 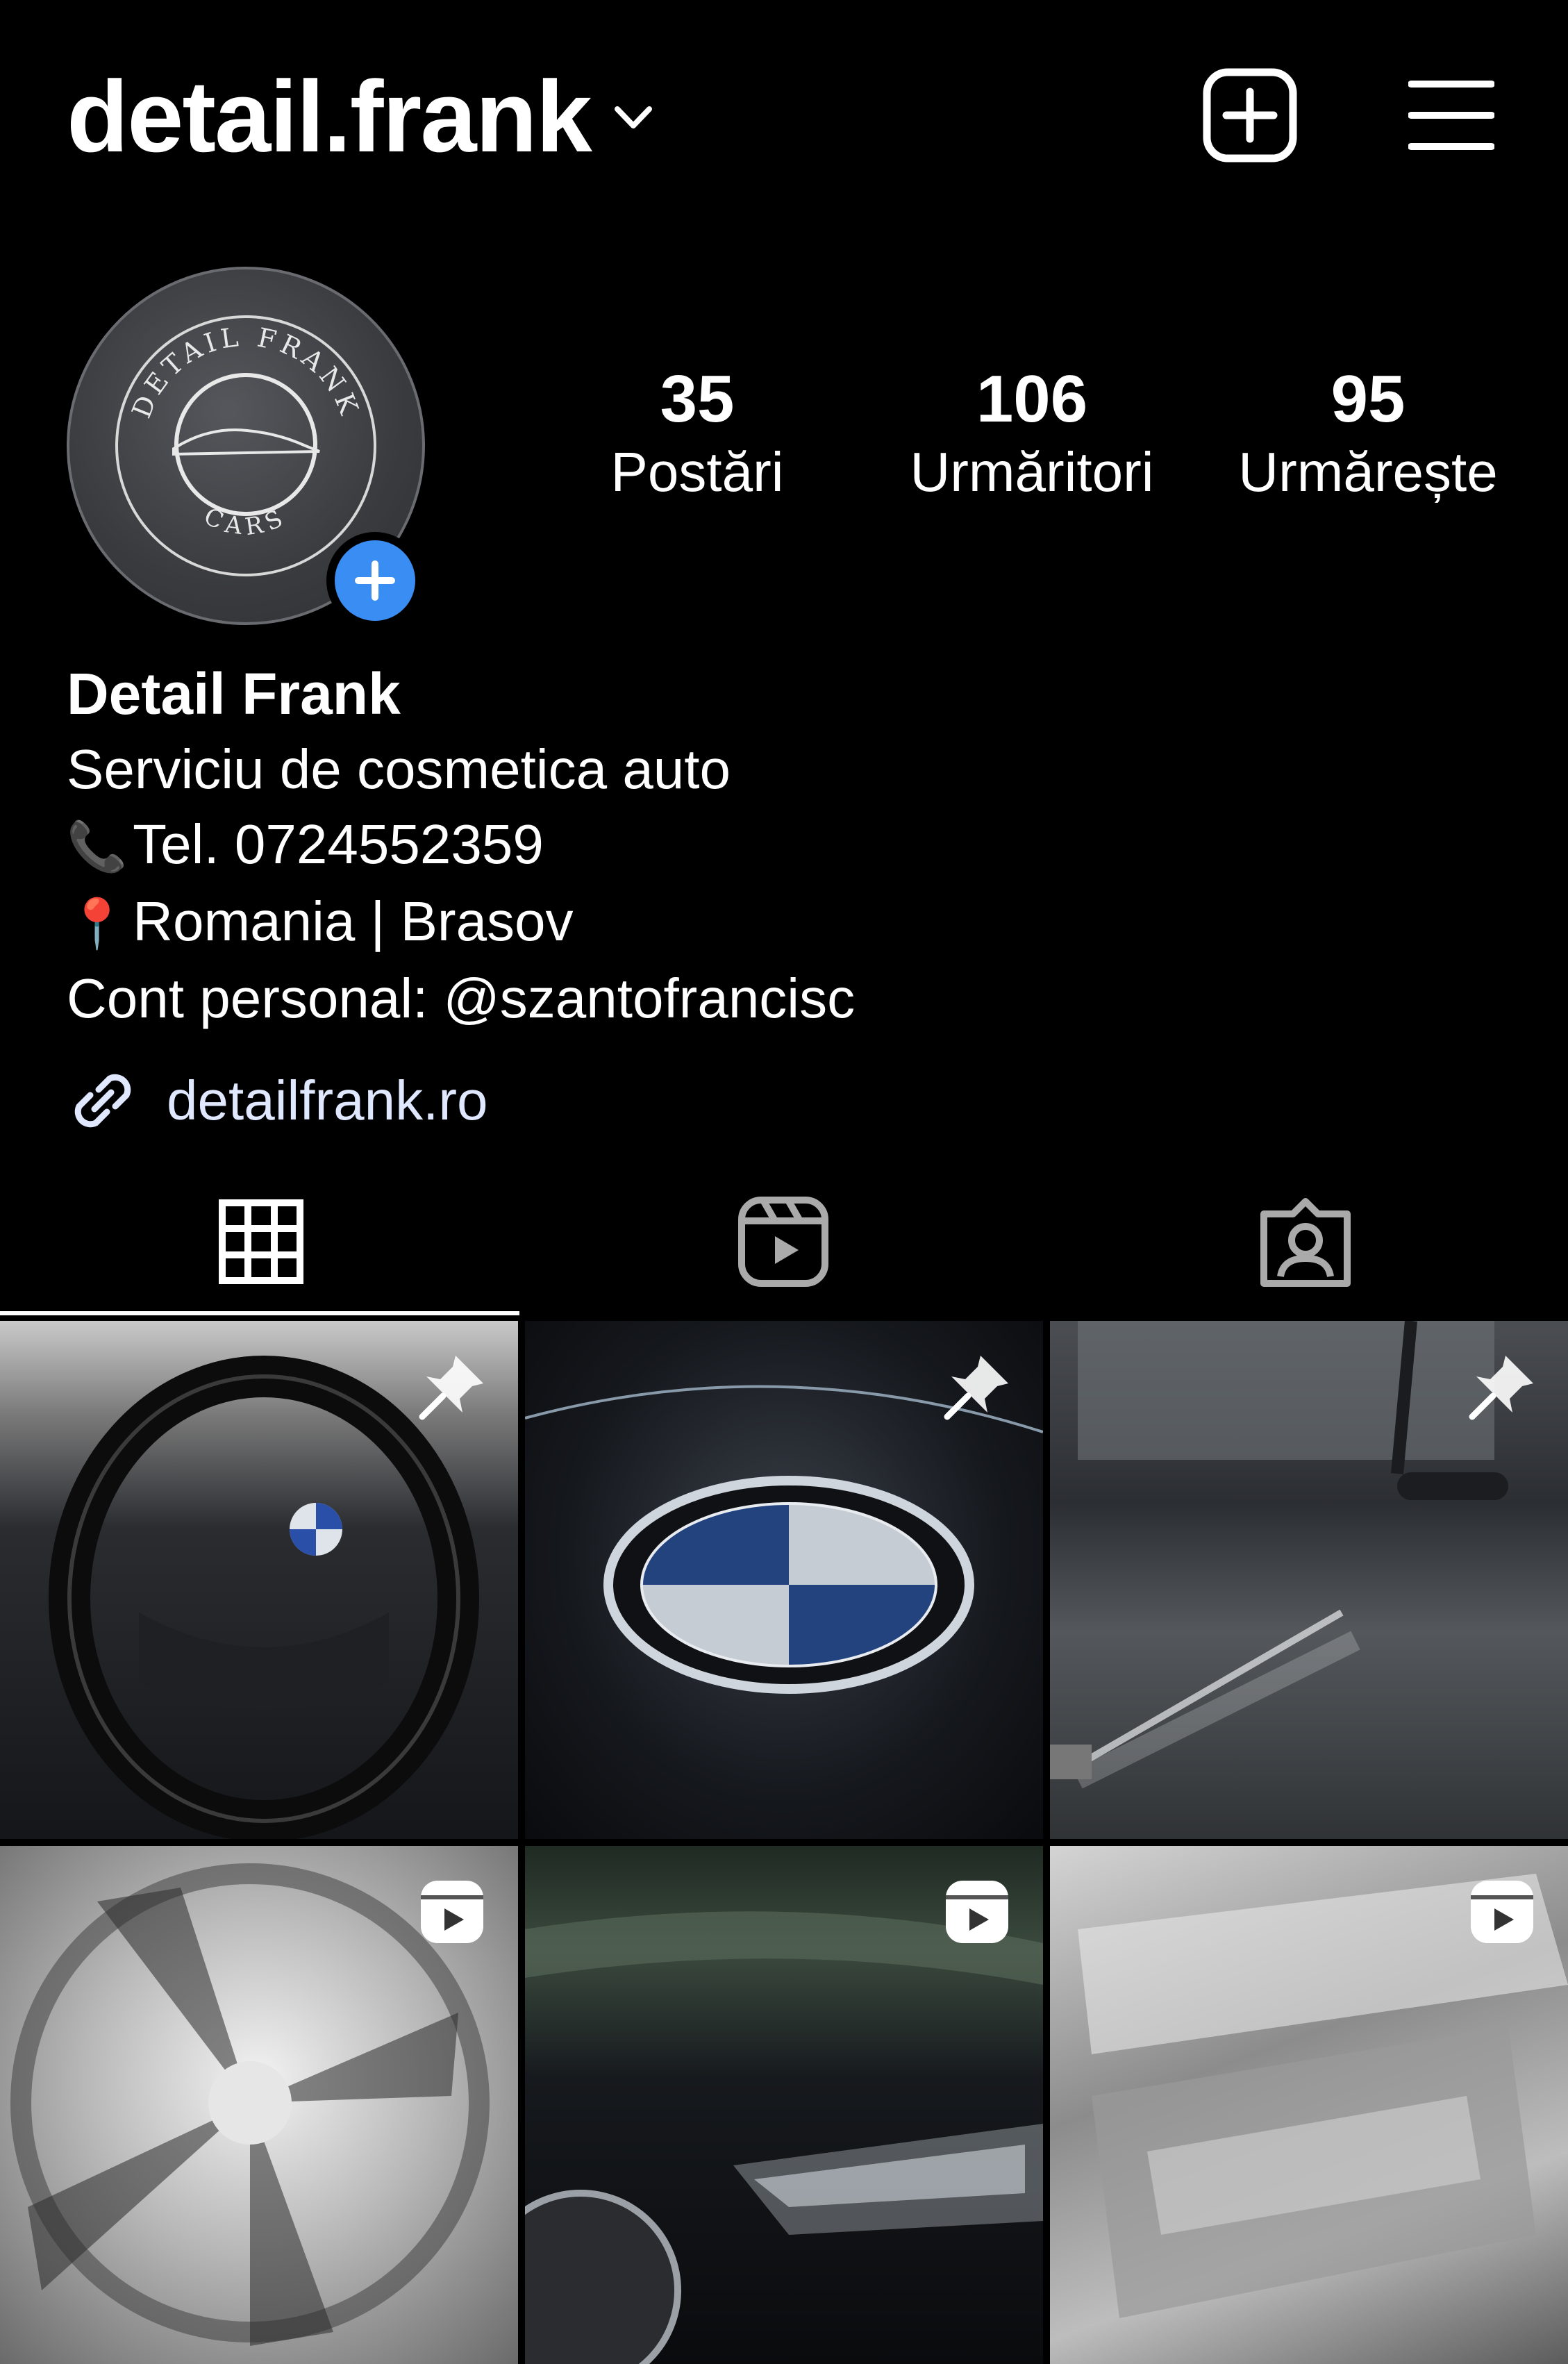 I want to click on bio-text: Cont personal: @szantofrancisc, so click(x=461, y=998).